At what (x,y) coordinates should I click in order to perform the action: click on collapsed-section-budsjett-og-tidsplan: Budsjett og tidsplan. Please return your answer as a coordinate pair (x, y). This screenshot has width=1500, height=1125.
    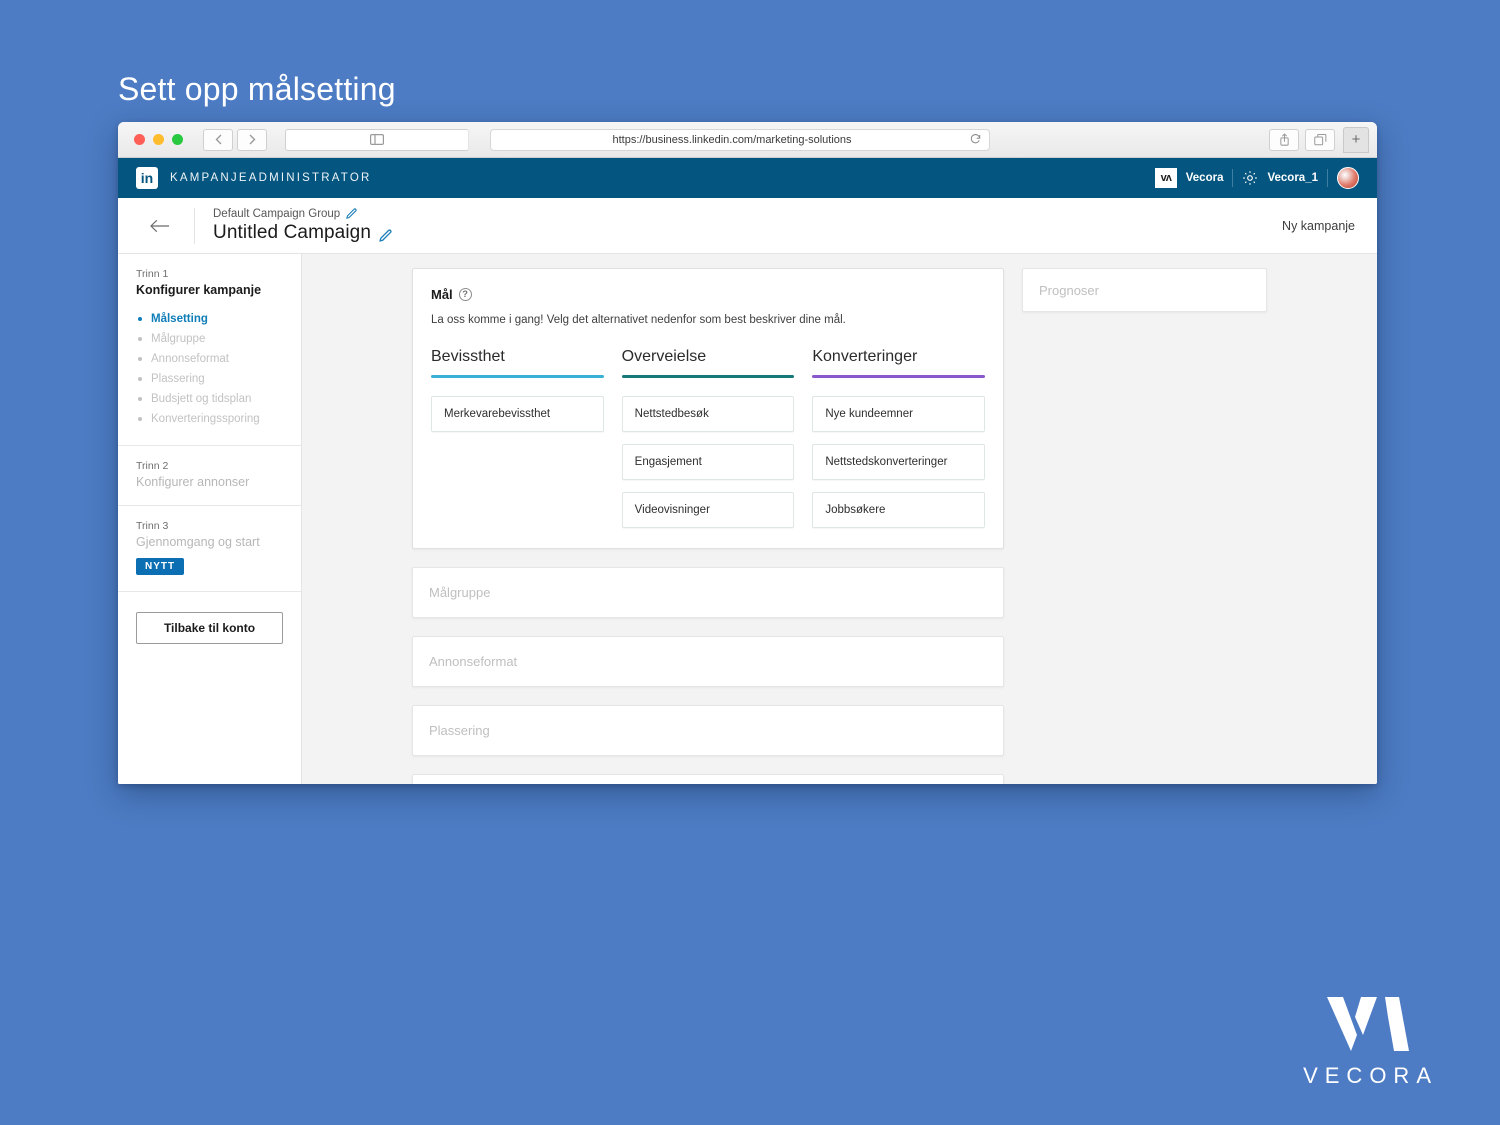
    Looking at the image, I should click on (708, 779).